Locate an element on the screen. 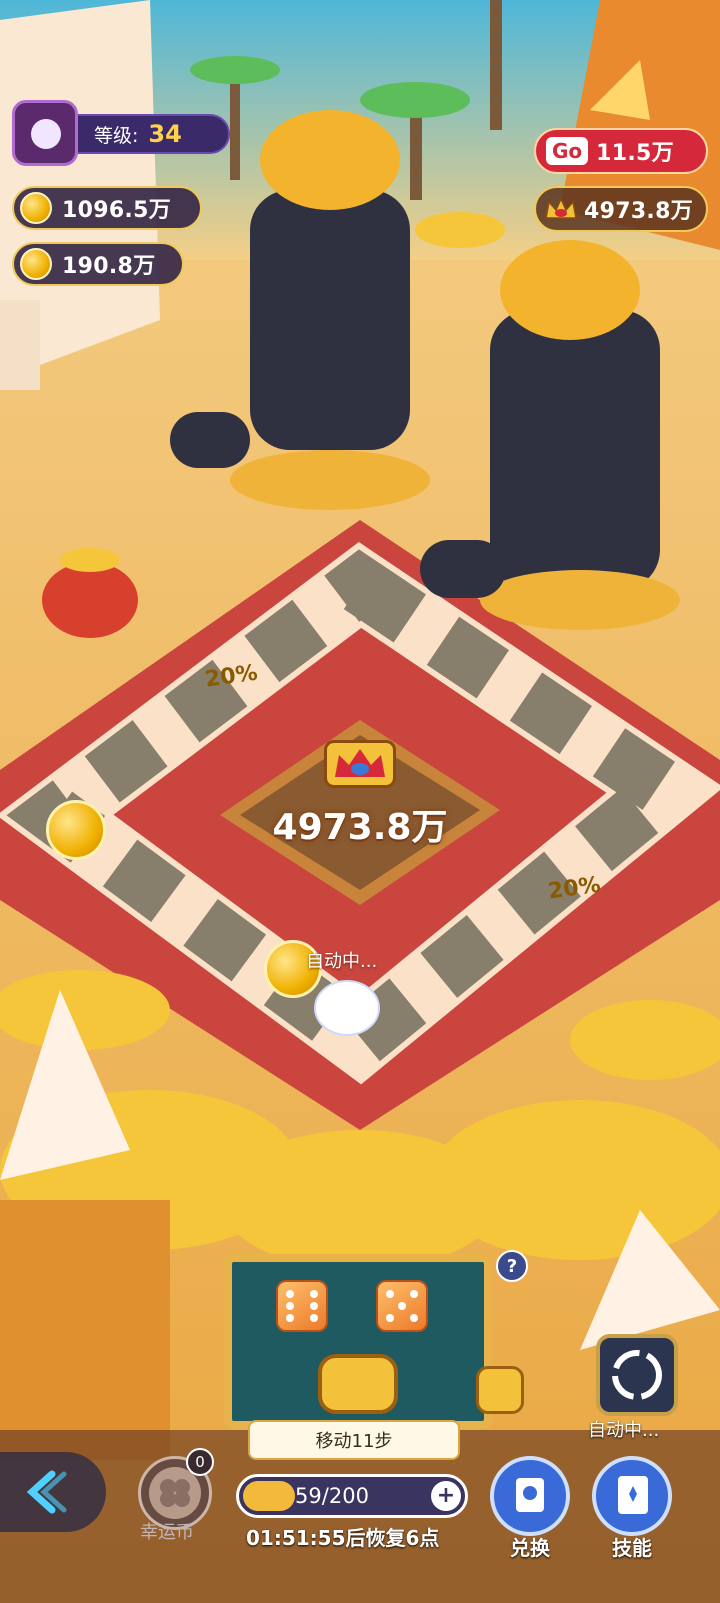  auto-play-button is located at coordinates (637, 1375).